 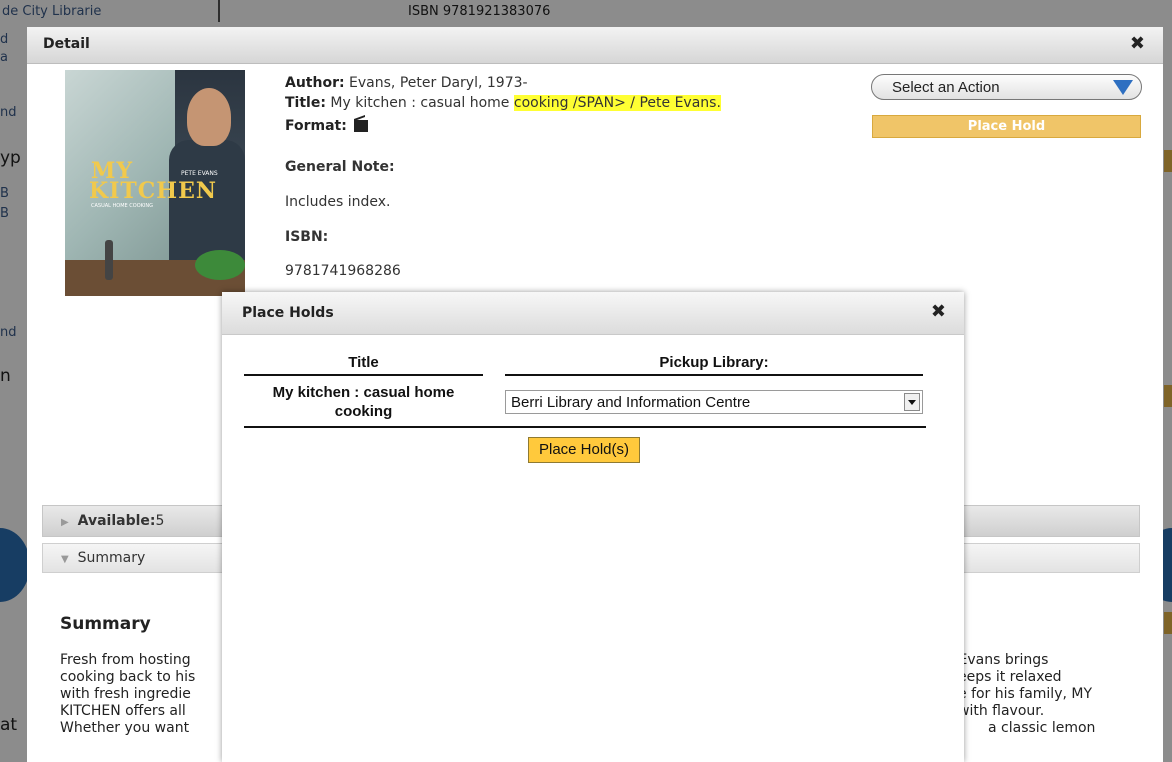 What do you see at coordinates (343, 271) in the screenshot?
I see `isbn-value: 9781741968286` at bounding box center [343, 271].